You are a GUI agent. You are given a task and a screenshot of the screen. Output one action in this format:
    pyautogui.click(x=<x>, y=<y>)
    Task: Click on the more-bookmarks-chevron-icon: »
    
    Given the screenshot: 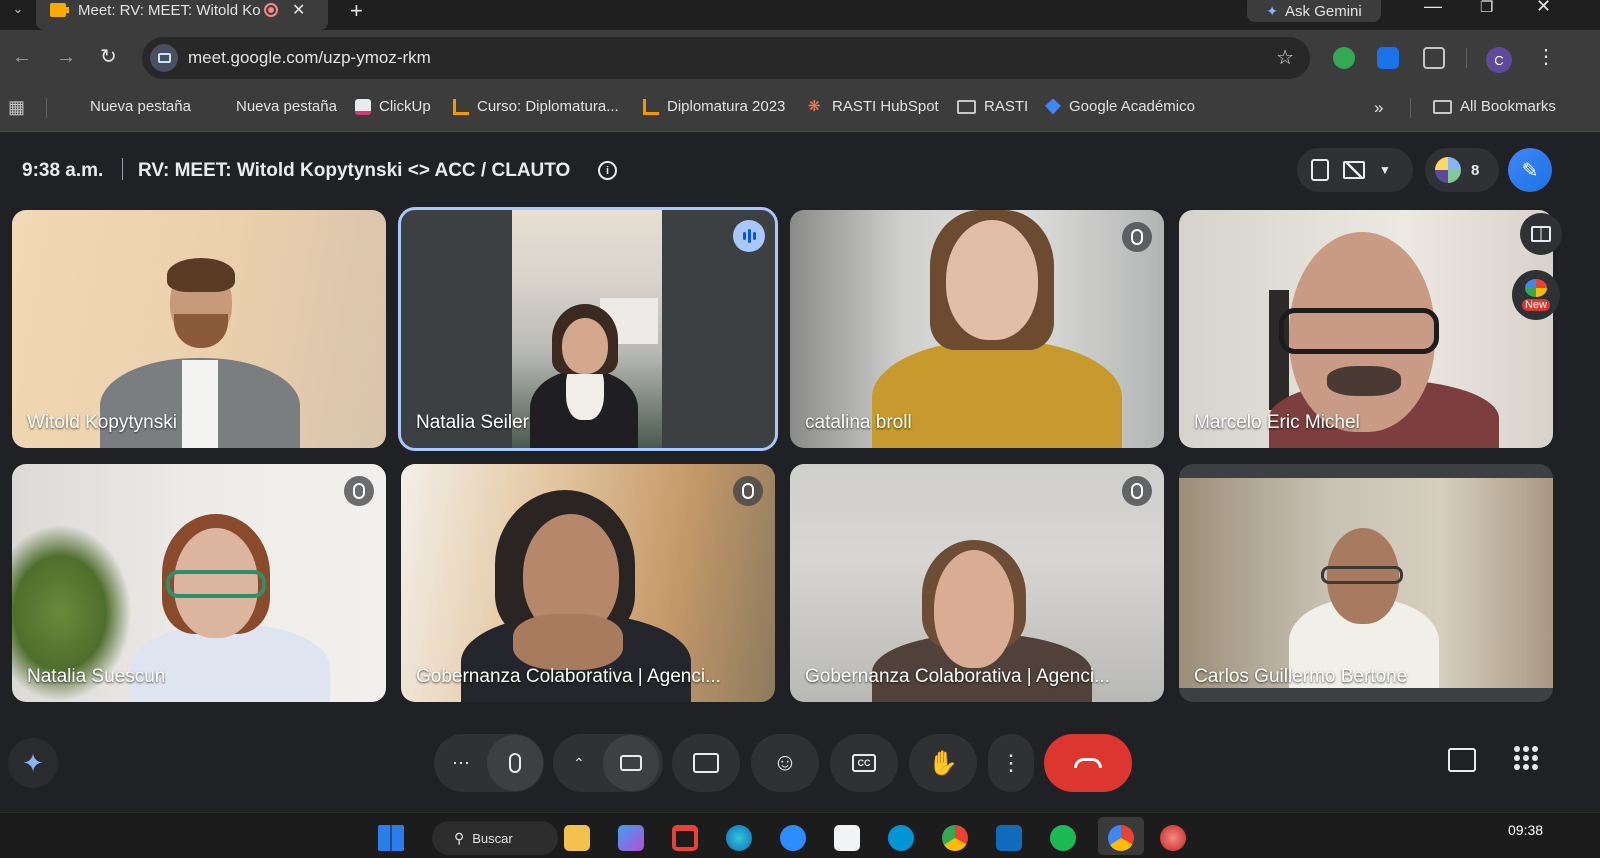 What is the action you would take?
    pyautogui.click(x=1378, y=108)
    